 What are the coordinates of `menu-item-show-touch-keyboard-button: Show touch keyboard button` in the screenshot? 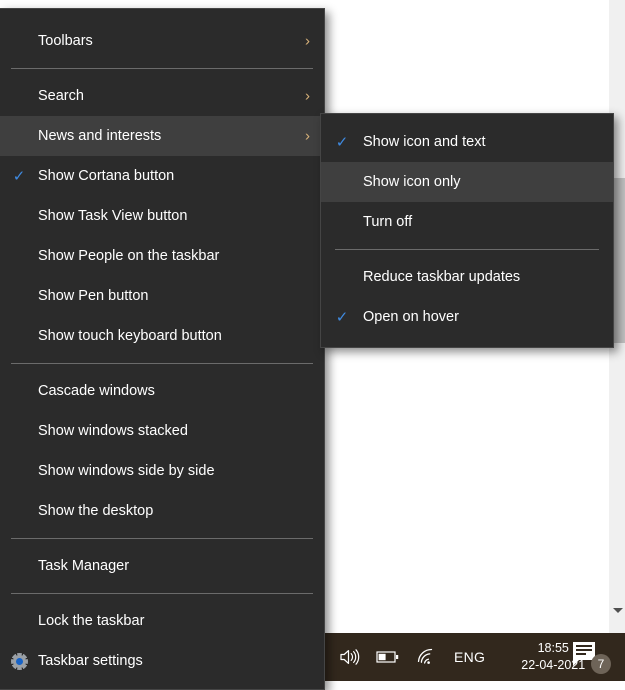 It's located at (162, 336).